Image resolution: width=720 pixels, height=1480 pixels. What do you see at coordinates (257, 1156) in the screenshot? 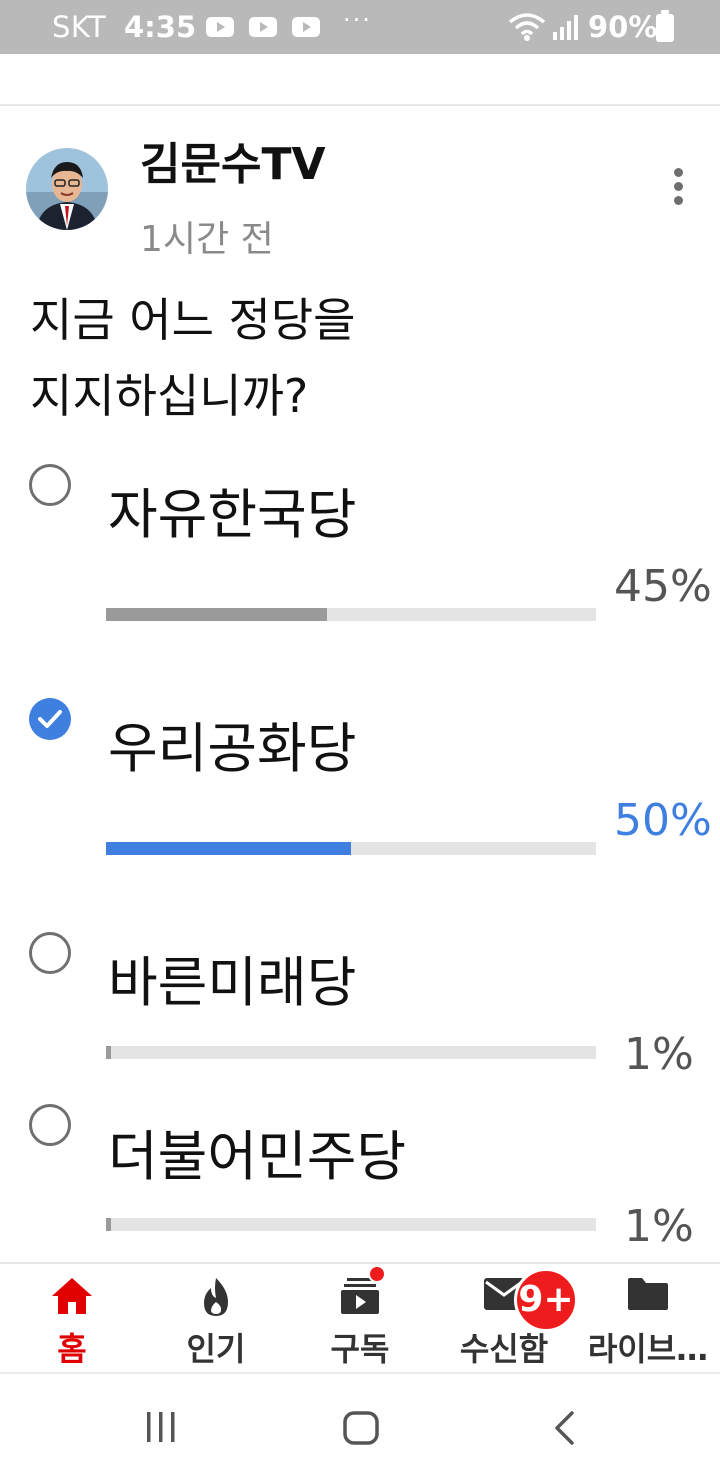
I see `poll-option-label: 더불어민주당` at bounding box center [257, 1156].